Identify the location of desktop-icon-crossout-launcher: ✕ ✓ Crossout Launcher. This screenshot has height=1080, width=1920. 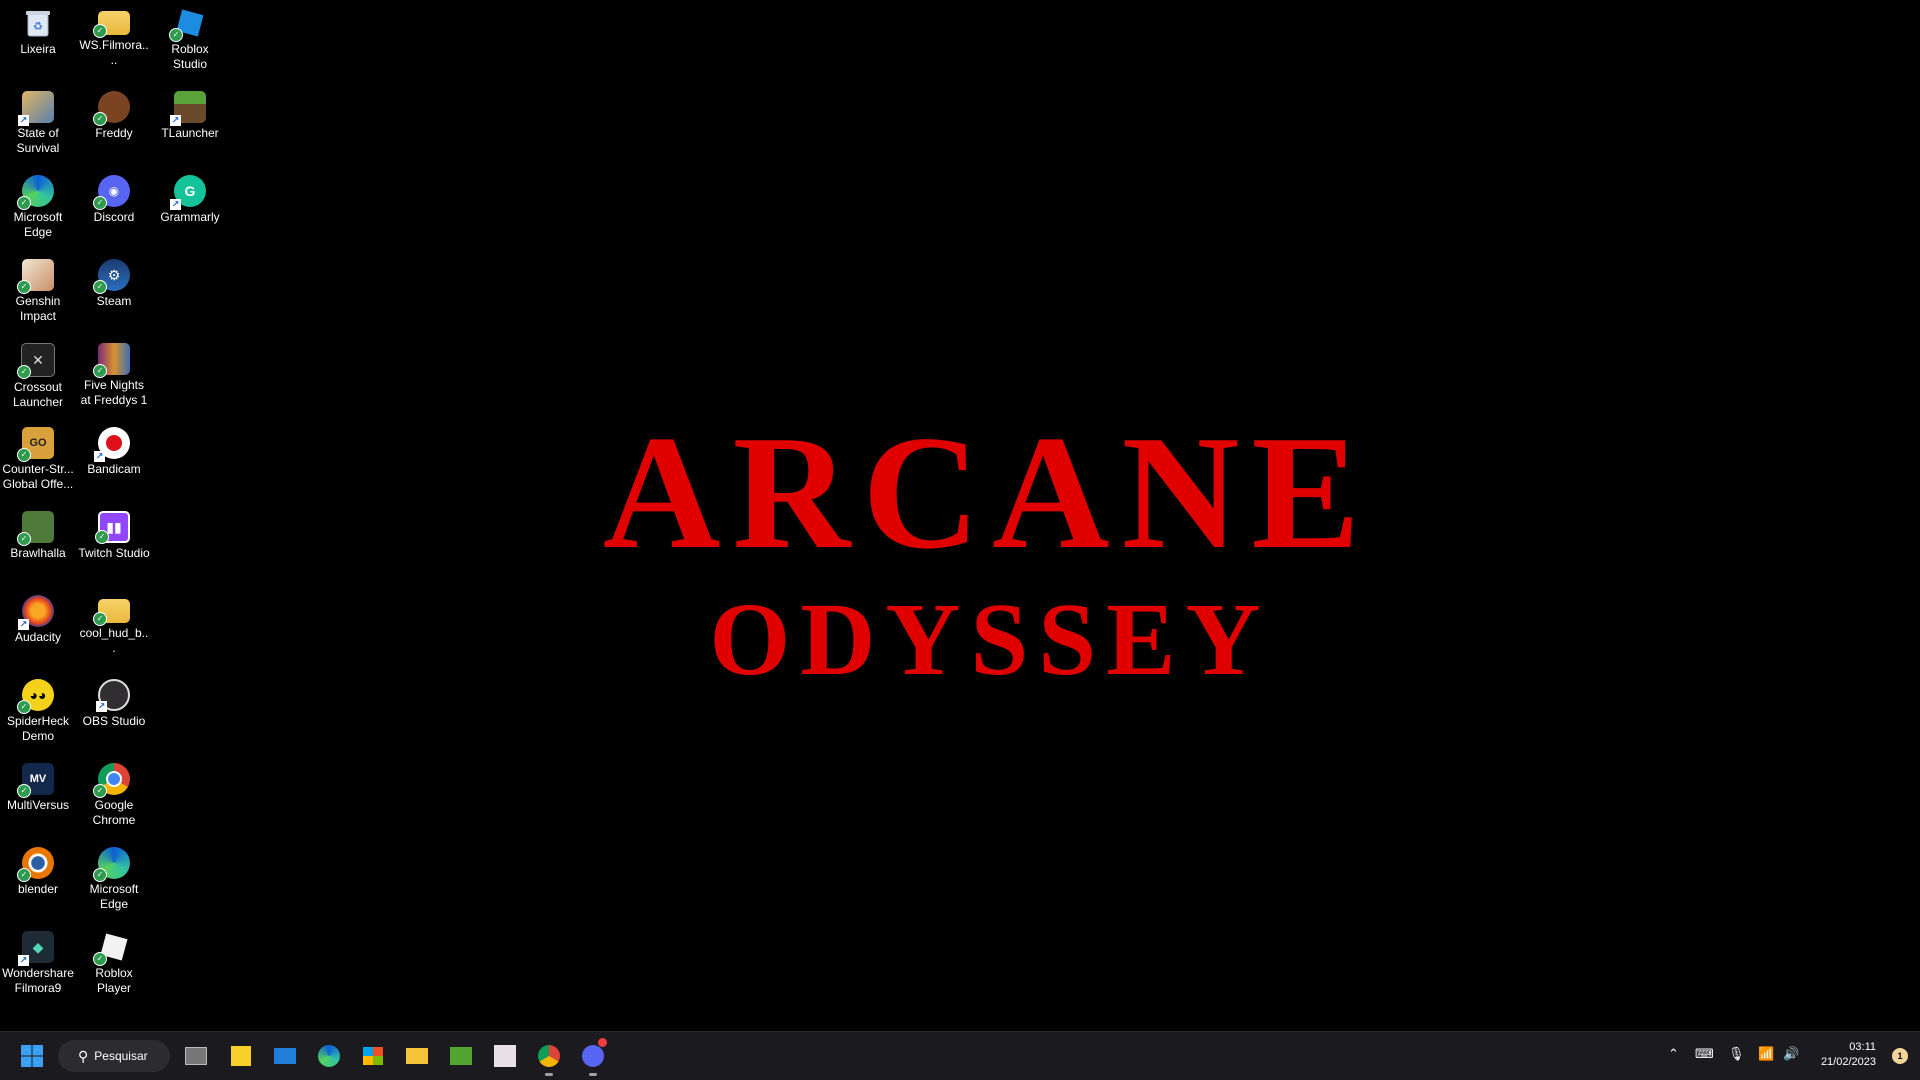
(38, 376).